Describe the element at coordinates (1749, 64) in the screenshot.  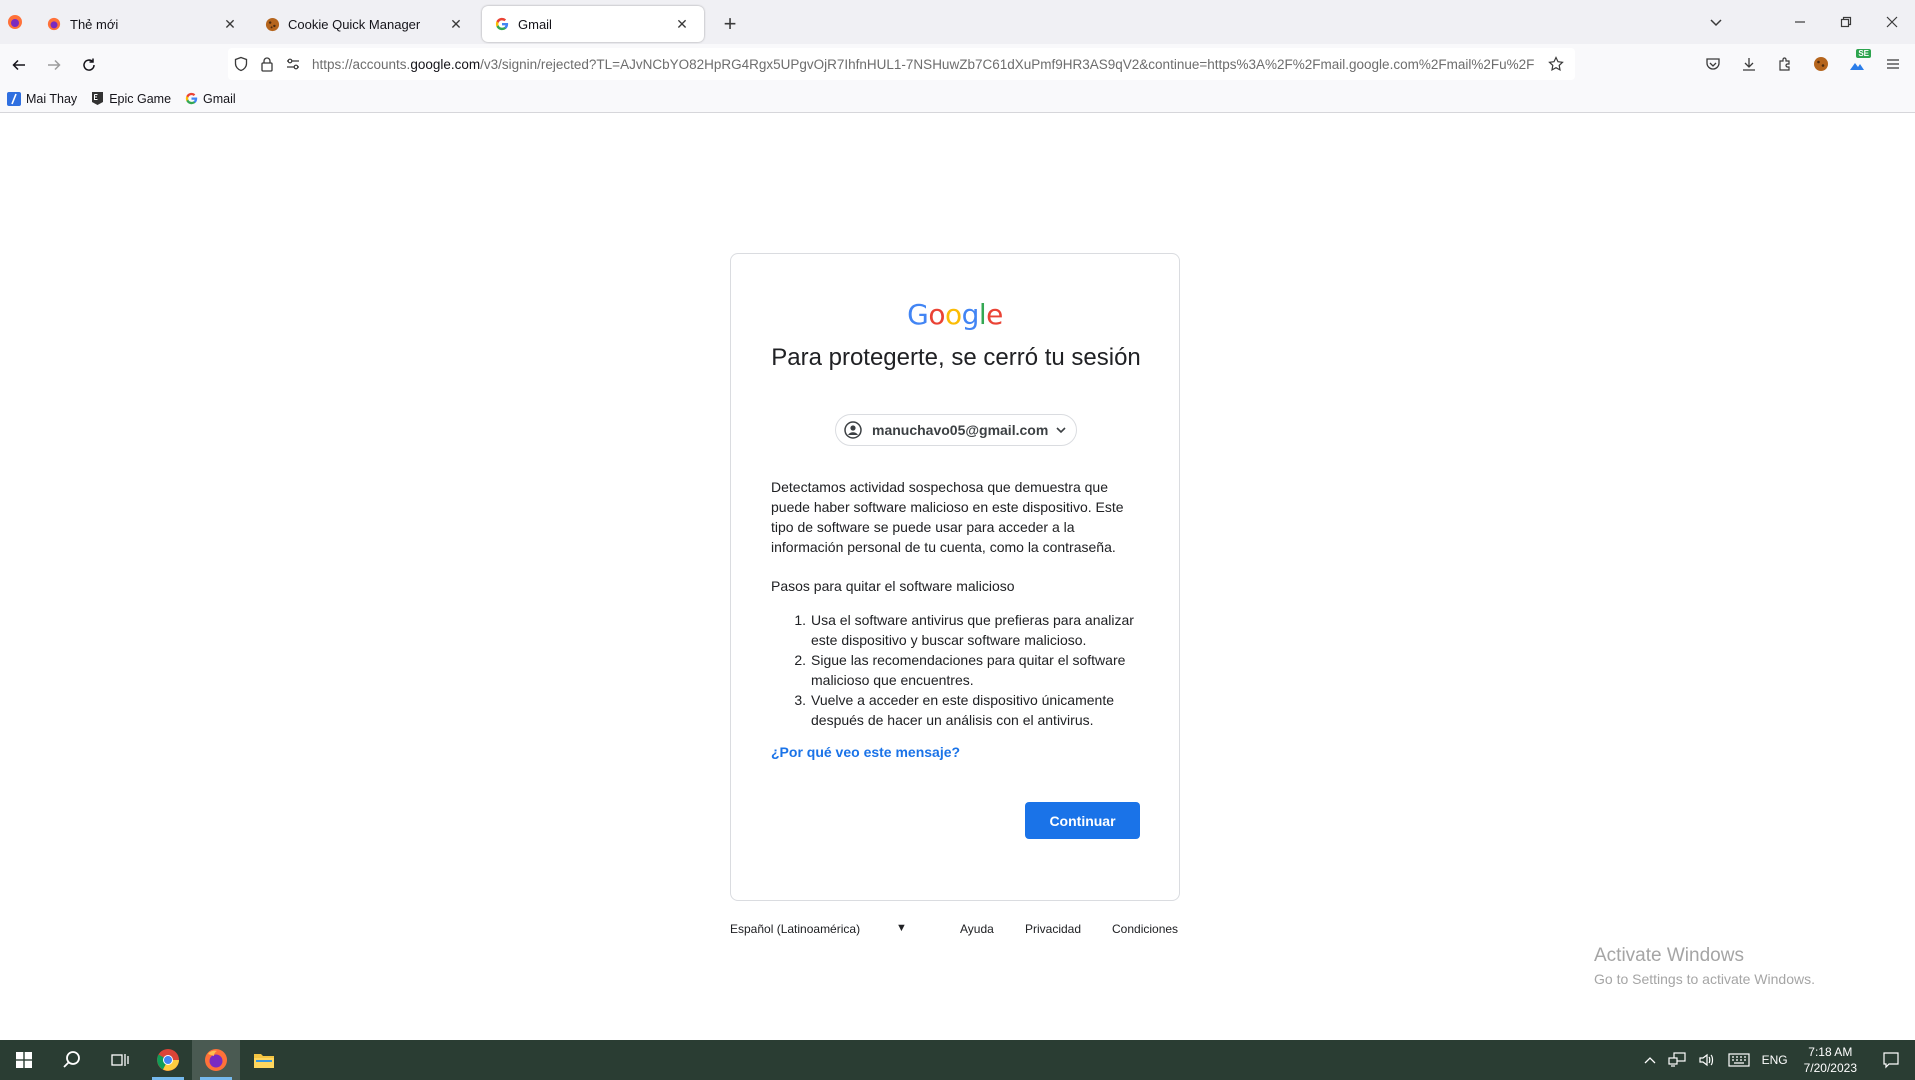
I see `downloads-button` at that location.